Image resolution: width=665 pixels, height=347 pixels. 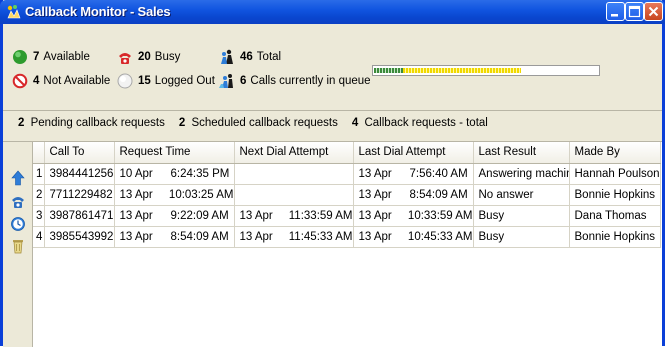 What do you see at coordinates (332, 12) in the screenshot?
I see `title-bar: Callback Monitor - Sales` at bounding box center [332, 12].